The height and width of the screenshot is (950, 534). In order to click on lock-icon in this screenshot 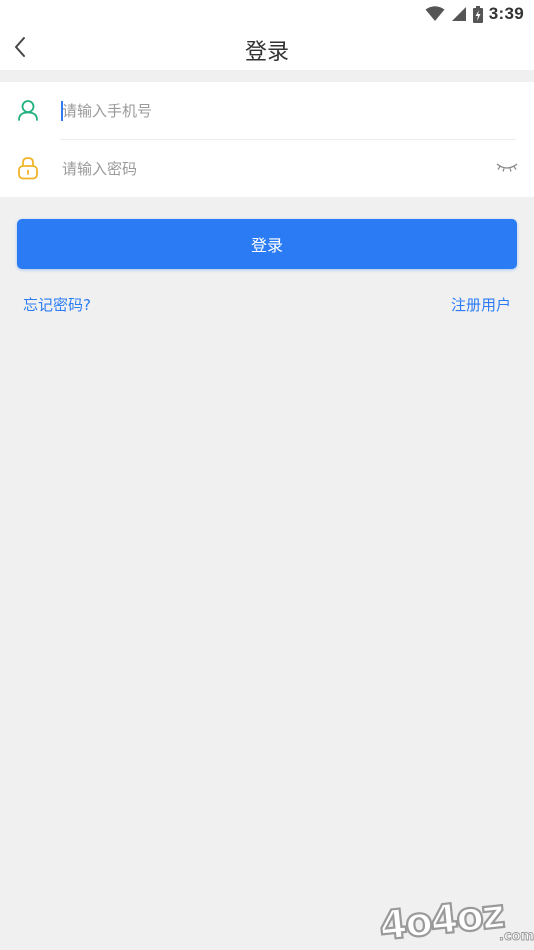, I will do `click(28, 168)`.